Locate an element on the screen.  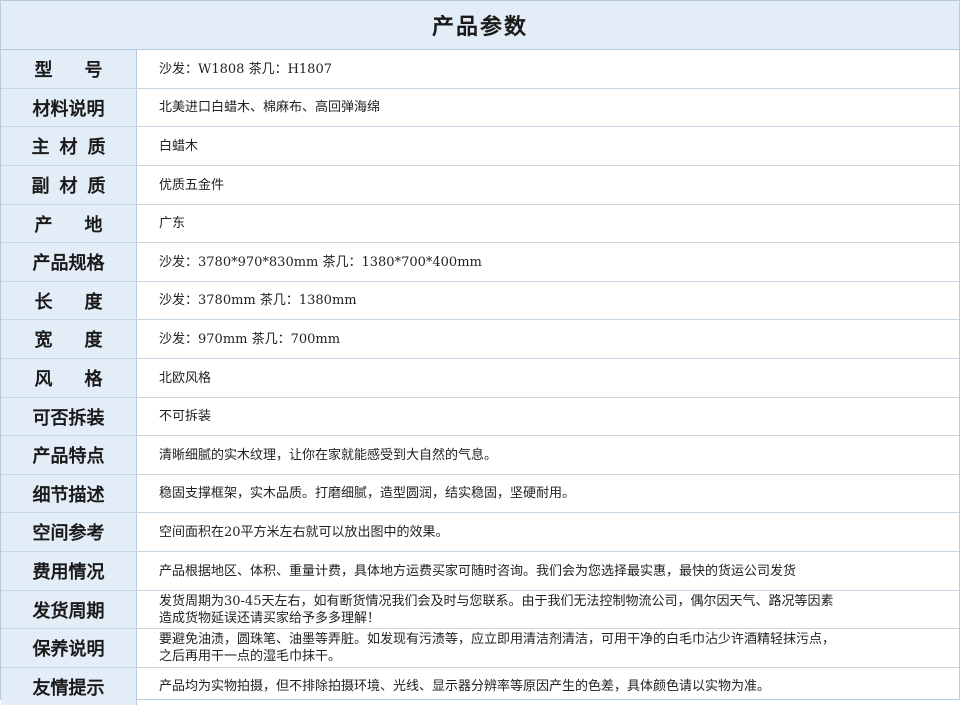
param-row-features: 产品特点 清晰细腻的实木纹理，让你在家就能感受到大自然的气息。 is located at coordinates (480, 455).